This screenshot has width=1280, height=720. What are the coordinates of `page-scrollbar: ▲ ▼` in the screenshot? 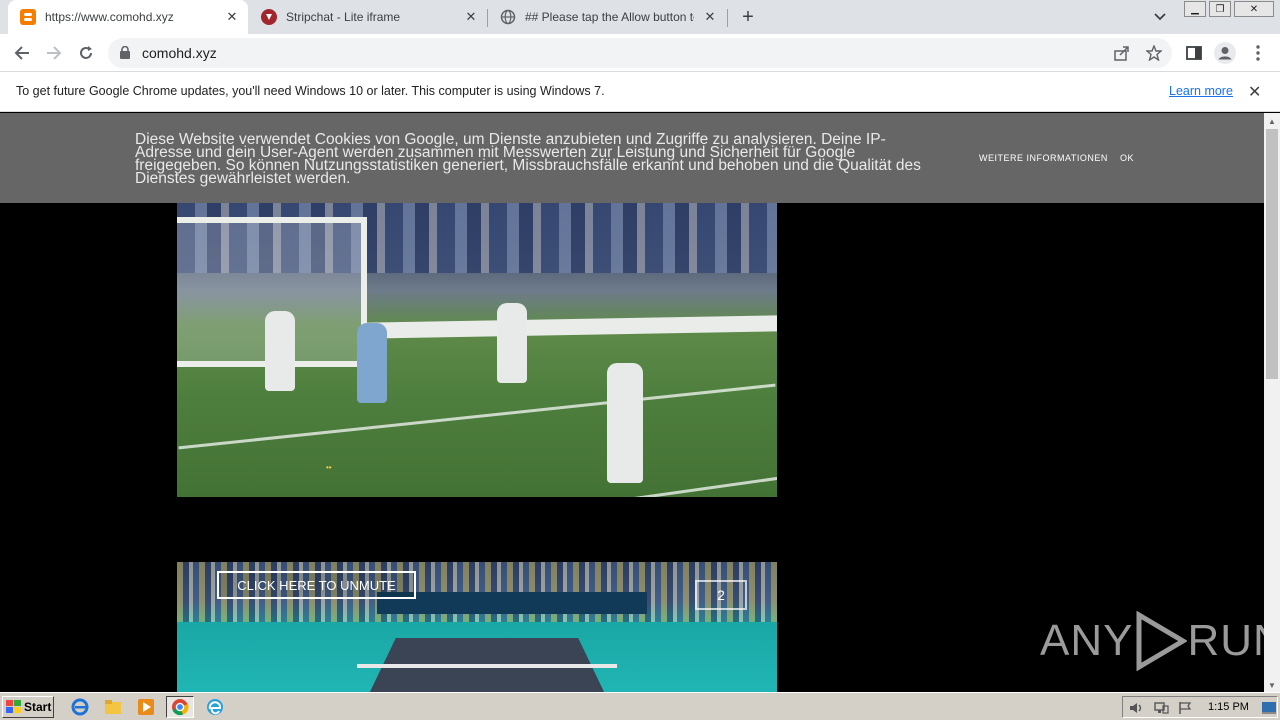 It's located at (1272, 402).